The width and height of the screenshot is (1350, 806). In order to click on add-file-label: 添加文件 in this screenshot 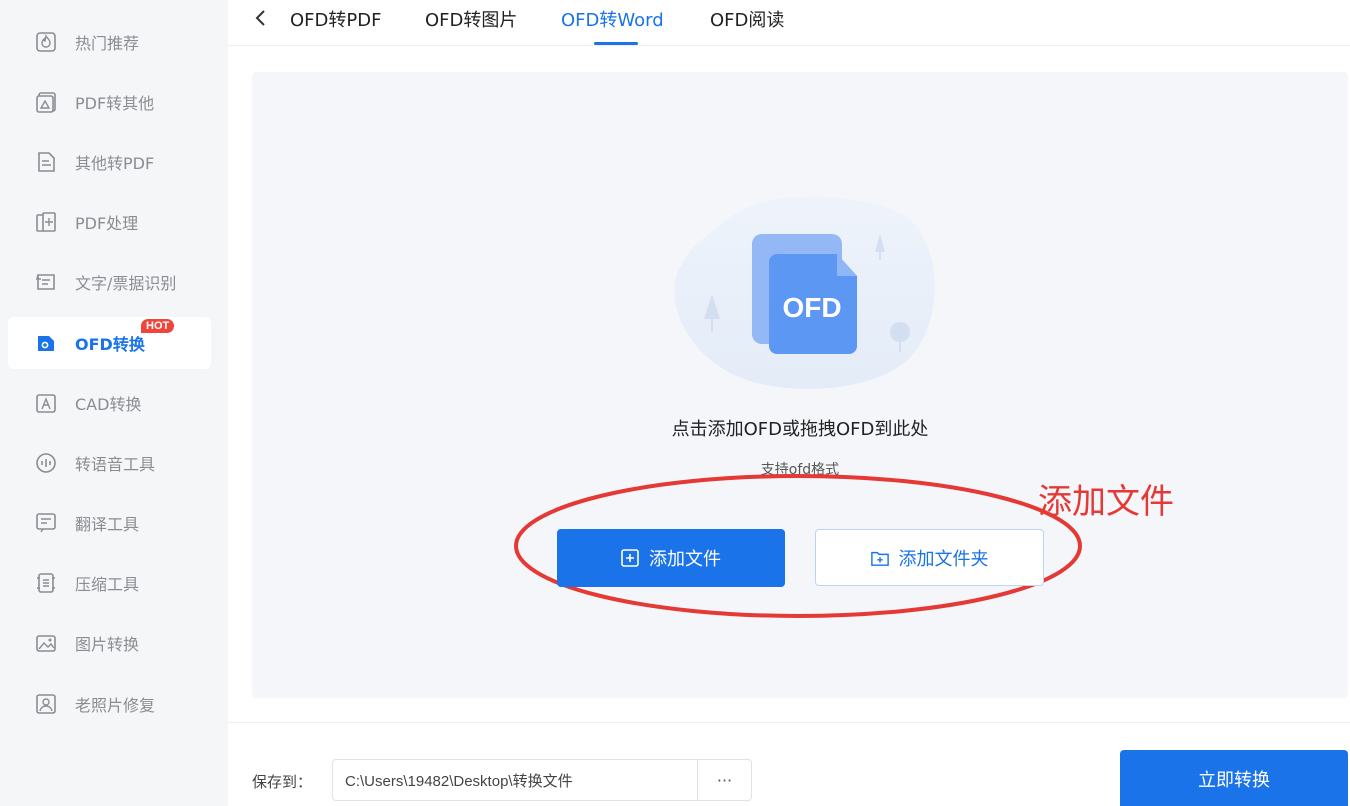, I will do `click(685, 559)`.